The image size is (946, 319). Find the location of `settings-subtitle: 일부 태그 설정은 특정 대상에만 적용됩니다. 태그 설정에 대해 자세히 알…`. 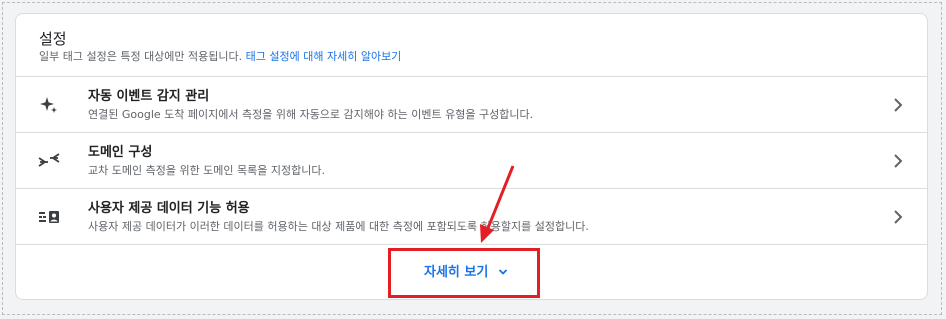

settings-subtitle: 일부 태그 설정은 특정 대상에만 적용됩니다. 태그 설정에 대해 자세히 알… is located at coordinates (220, 57).